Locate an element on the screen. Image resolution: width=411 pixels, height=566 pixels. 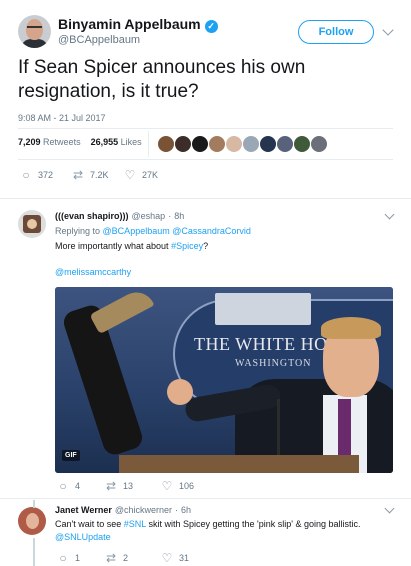
stats-divider is located at coordinates (148, 144).